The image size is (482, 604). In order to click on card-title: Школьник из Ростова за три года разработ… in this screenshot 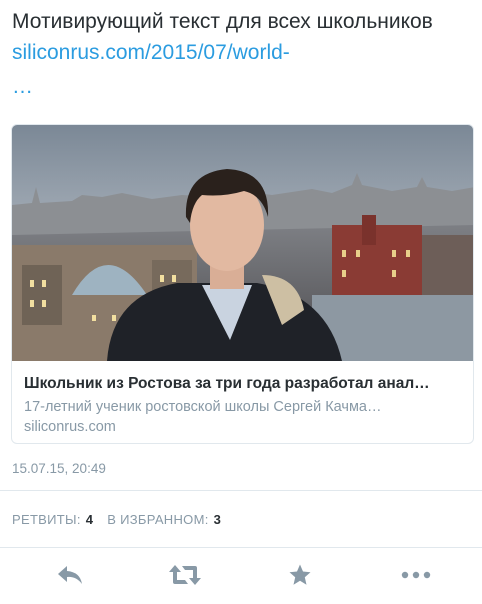, I will do `click(244, 384)`.